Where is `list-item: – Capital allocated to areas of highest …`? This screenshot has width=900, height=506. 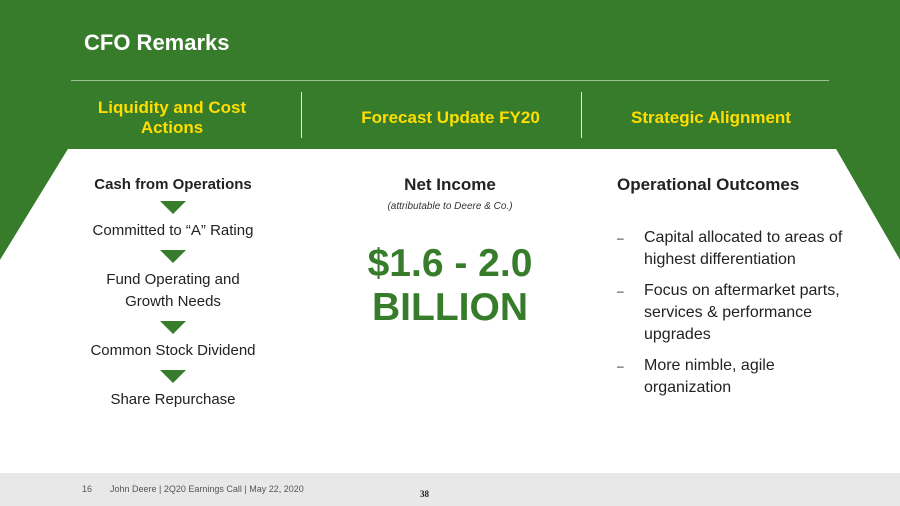
list-item: – Capital allocated to areas of highest … is located at coordinates (732, 249).